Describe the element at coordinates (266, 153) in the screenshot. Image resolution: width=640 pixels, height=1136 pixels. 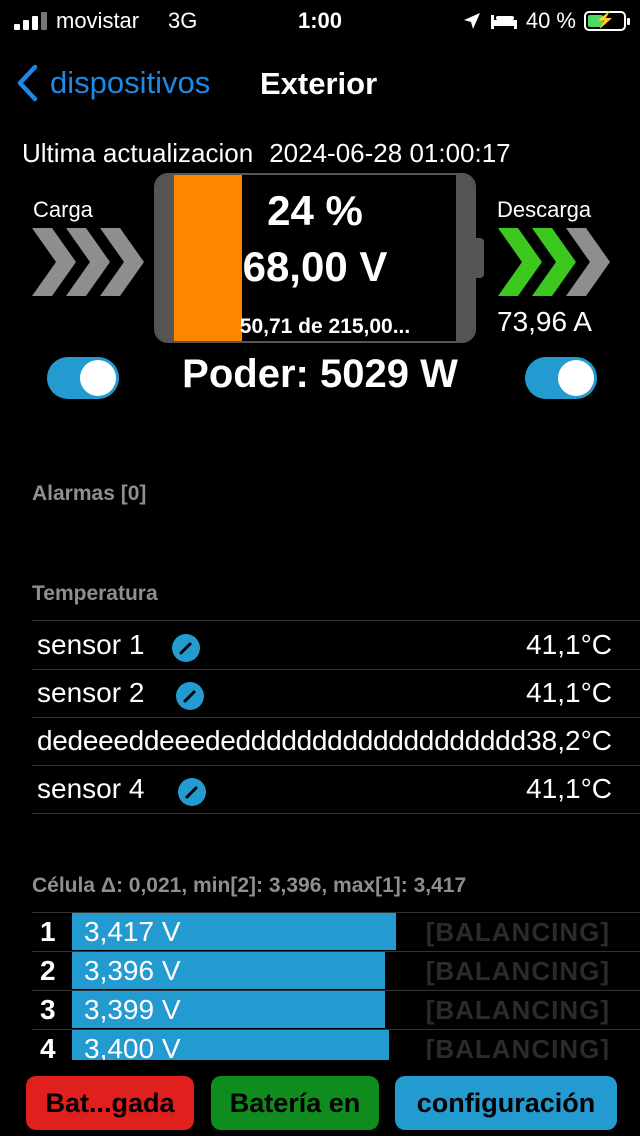
I see `last-update: Ultima actualizacion 2024-06-28 01:00:17` at that location.